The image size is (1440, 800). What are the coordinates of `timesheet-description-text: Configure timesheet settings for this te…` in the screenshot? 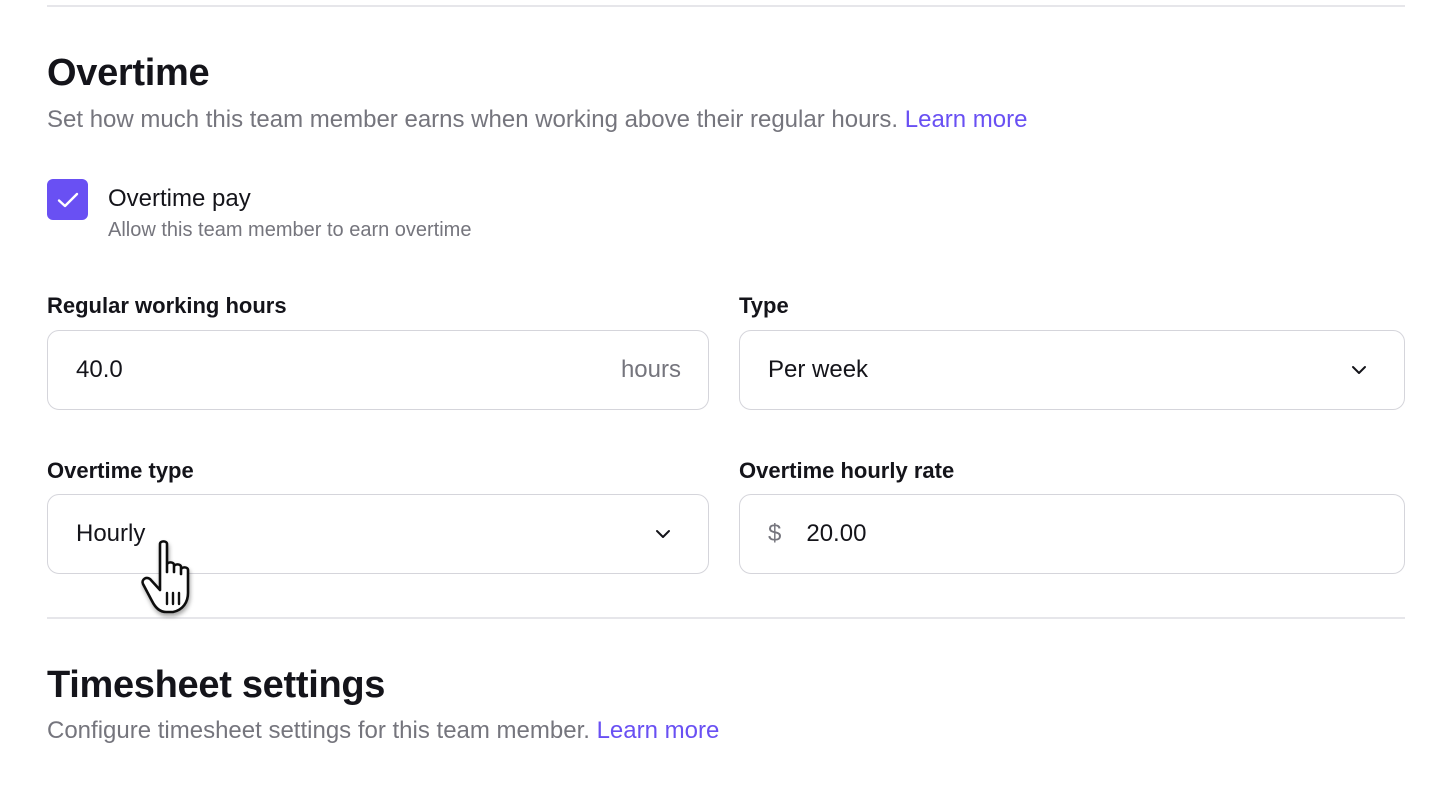 It's located at (318, 730).